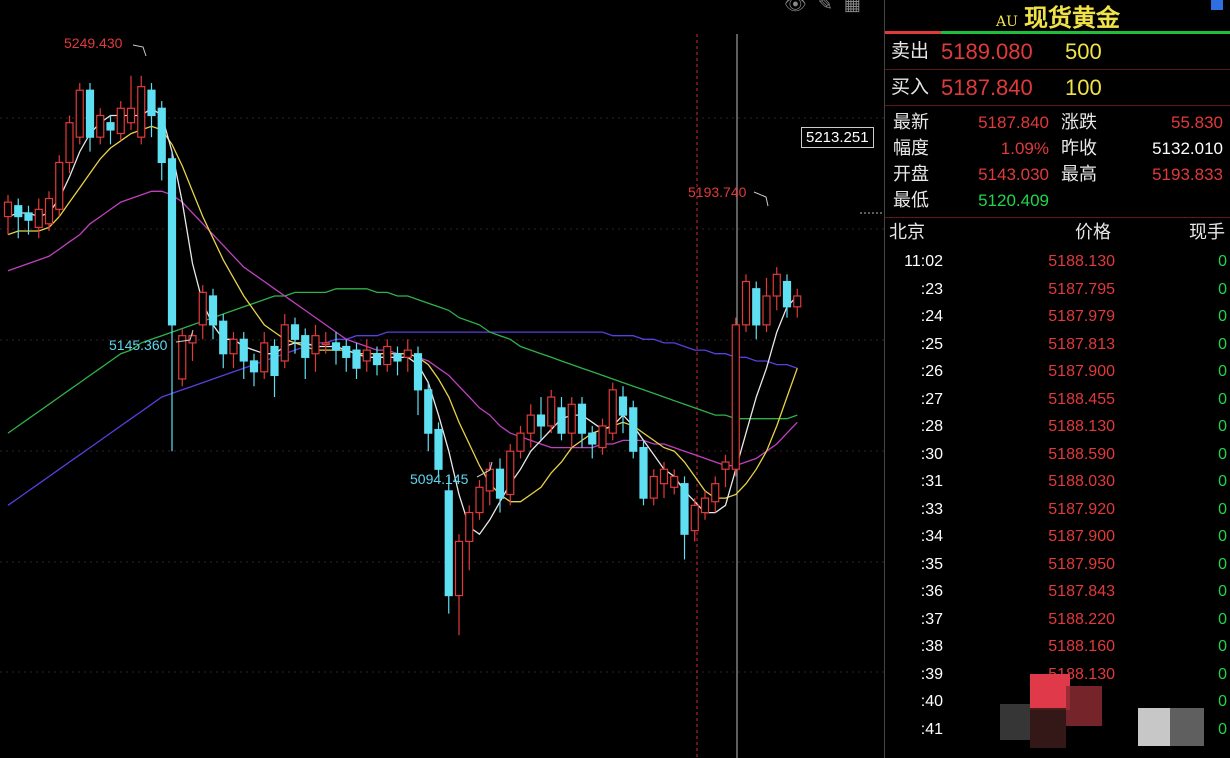 The height and width of the screenshot is (758, 1230). Describe the element at coordinates (931, 426) in the screenshot. I see `tick-time: :28` at that location.